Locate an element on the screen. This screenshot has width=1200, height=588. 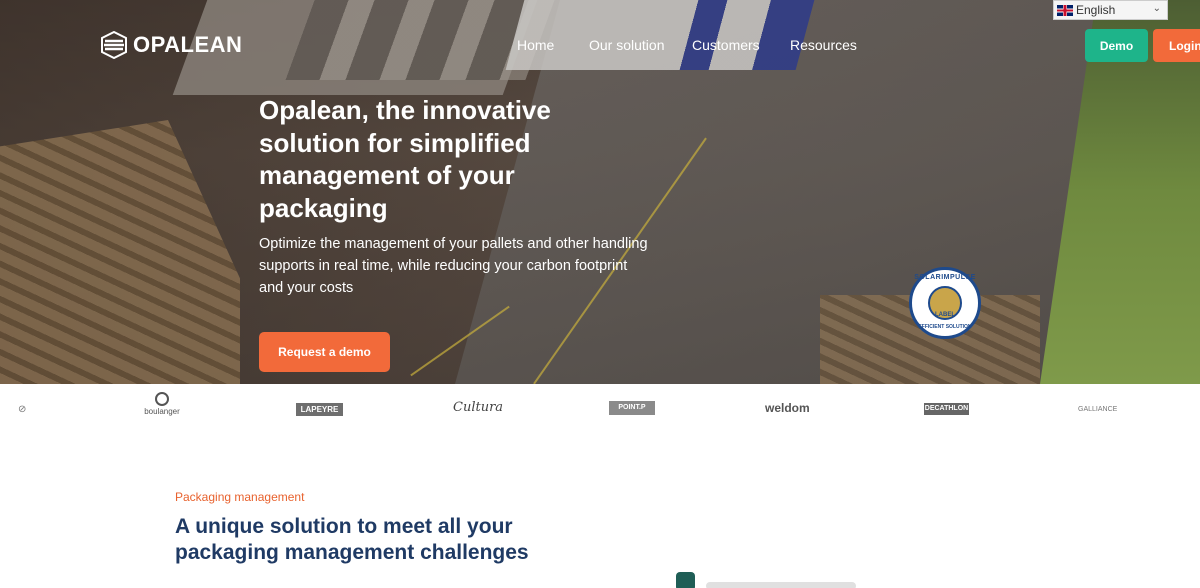
nav-item-home: Home is located at coordinates (535, 45).